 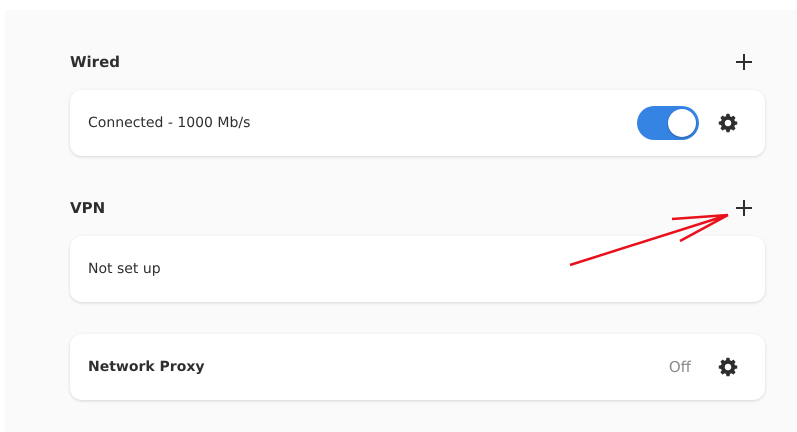 What do you see at coordinates (668, 123) in the screenshot?
I see `toggle-switch` at bounding box center [668, 123].